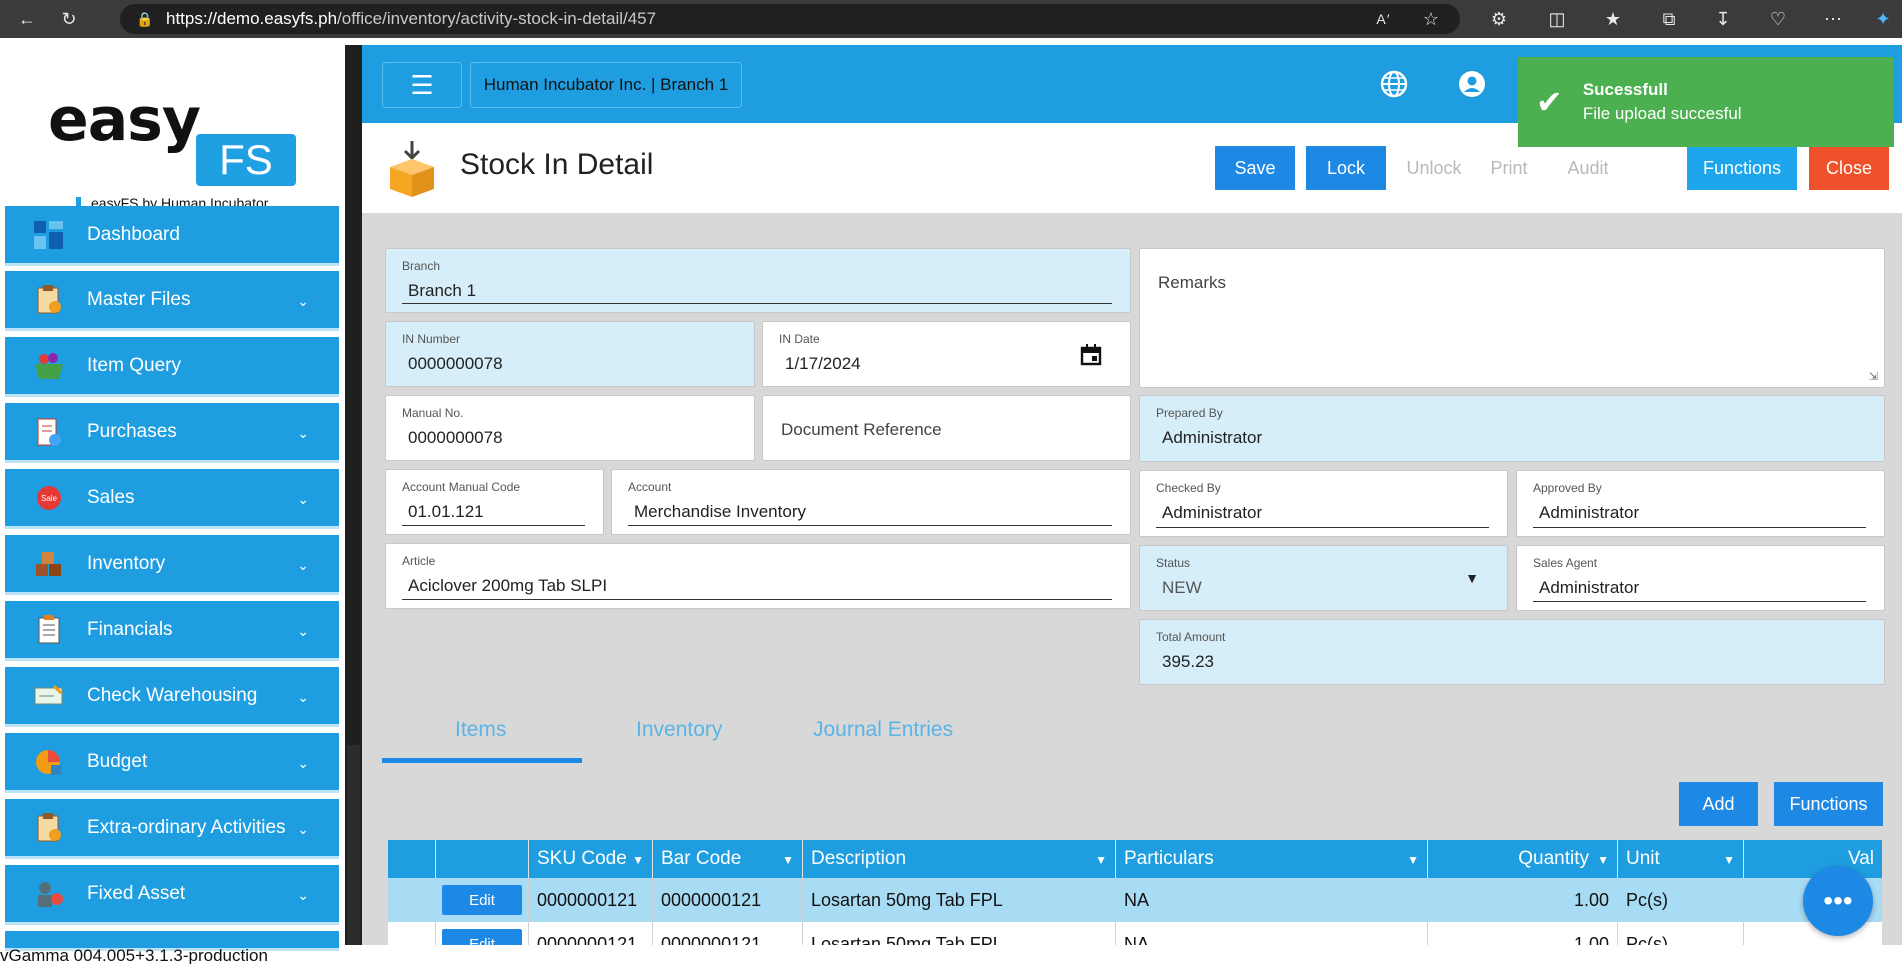  Describe the element at coordinates (1838, 901) in the screenshot. I see `more-actions-fab: •••` at that location.